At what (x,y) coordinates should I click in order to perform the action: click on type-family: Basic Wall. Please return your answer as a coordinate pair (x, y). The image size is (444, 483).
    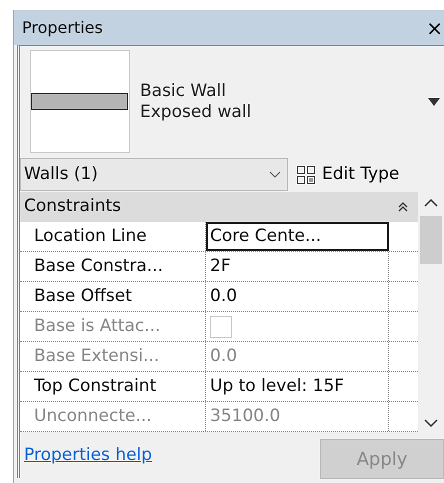
    Looking at the image, I should click on (183, 91).